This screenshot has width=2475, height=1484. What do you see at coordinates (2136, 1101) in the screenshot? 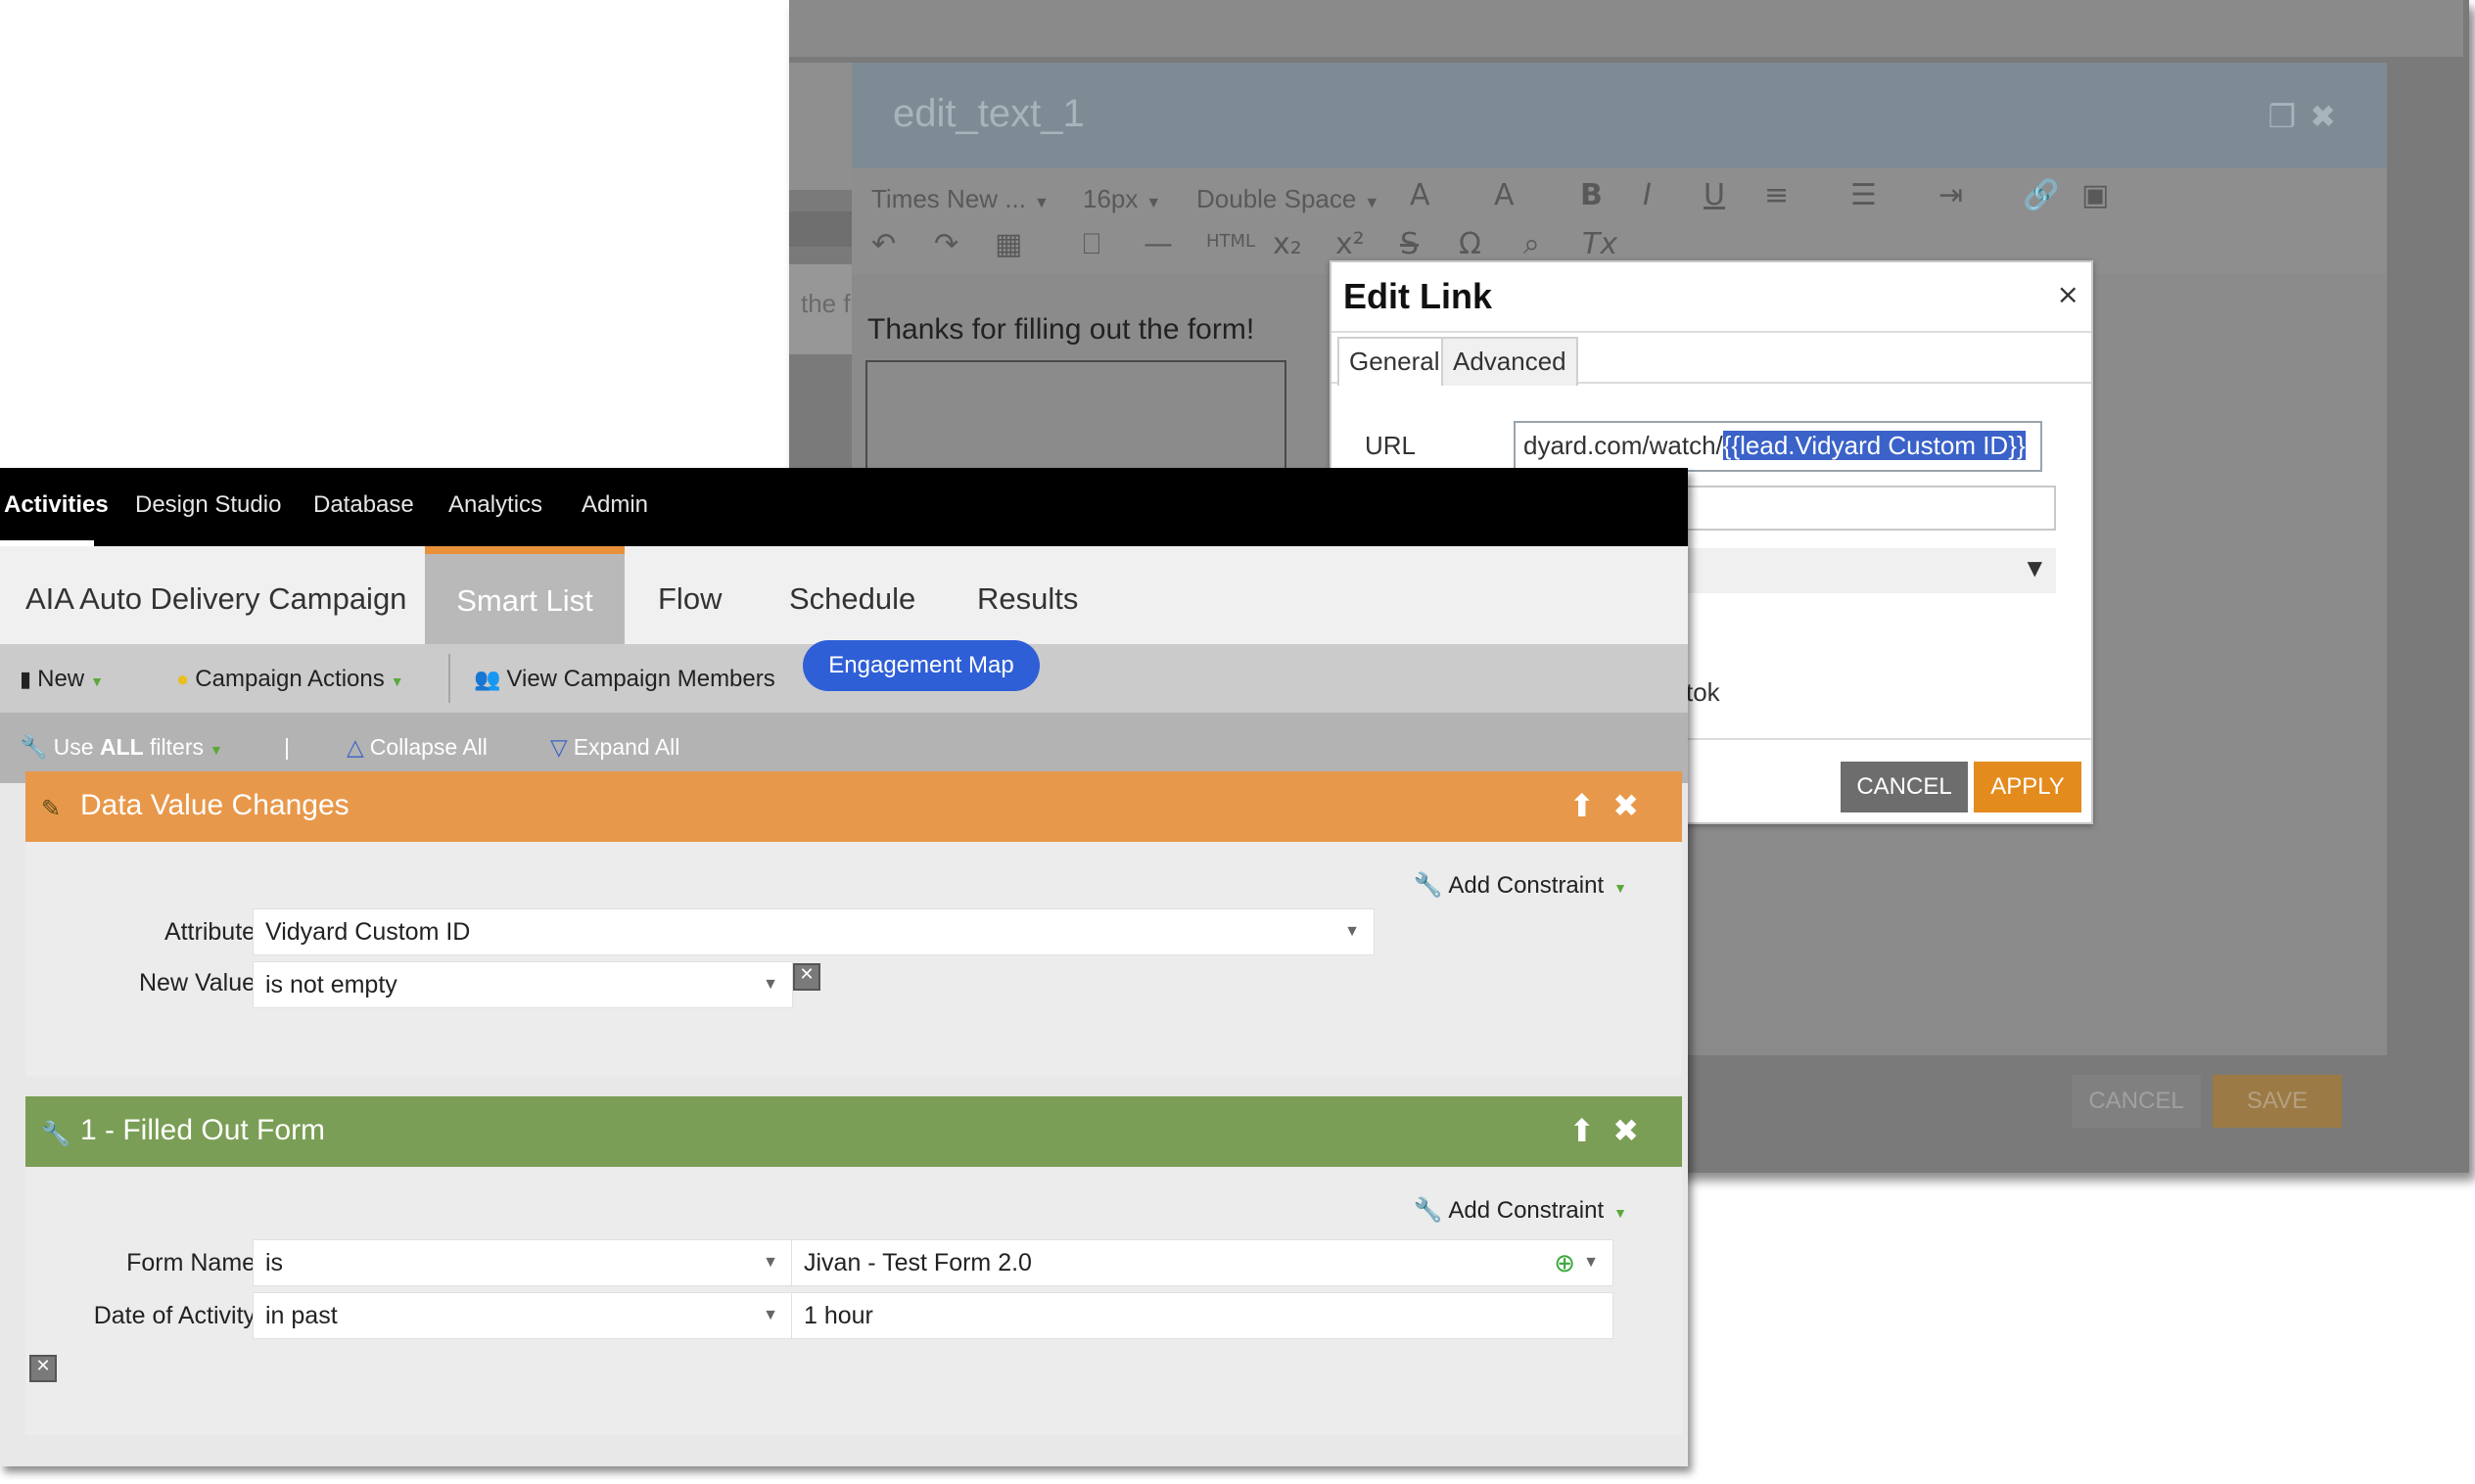
I see `editor-cancel-button: CANCEL` at bounding box center [2136, 1101].